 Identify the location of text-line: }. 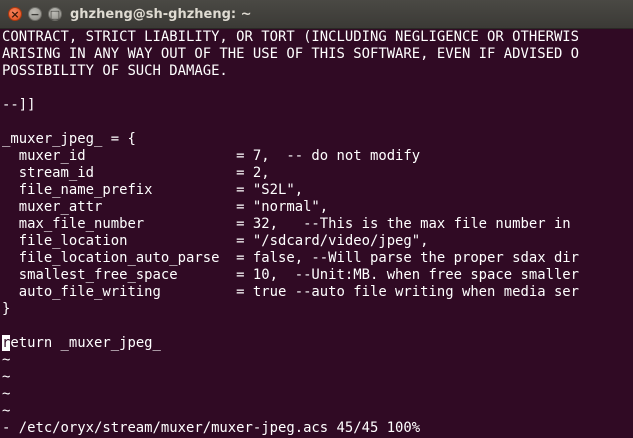
(6, 309).